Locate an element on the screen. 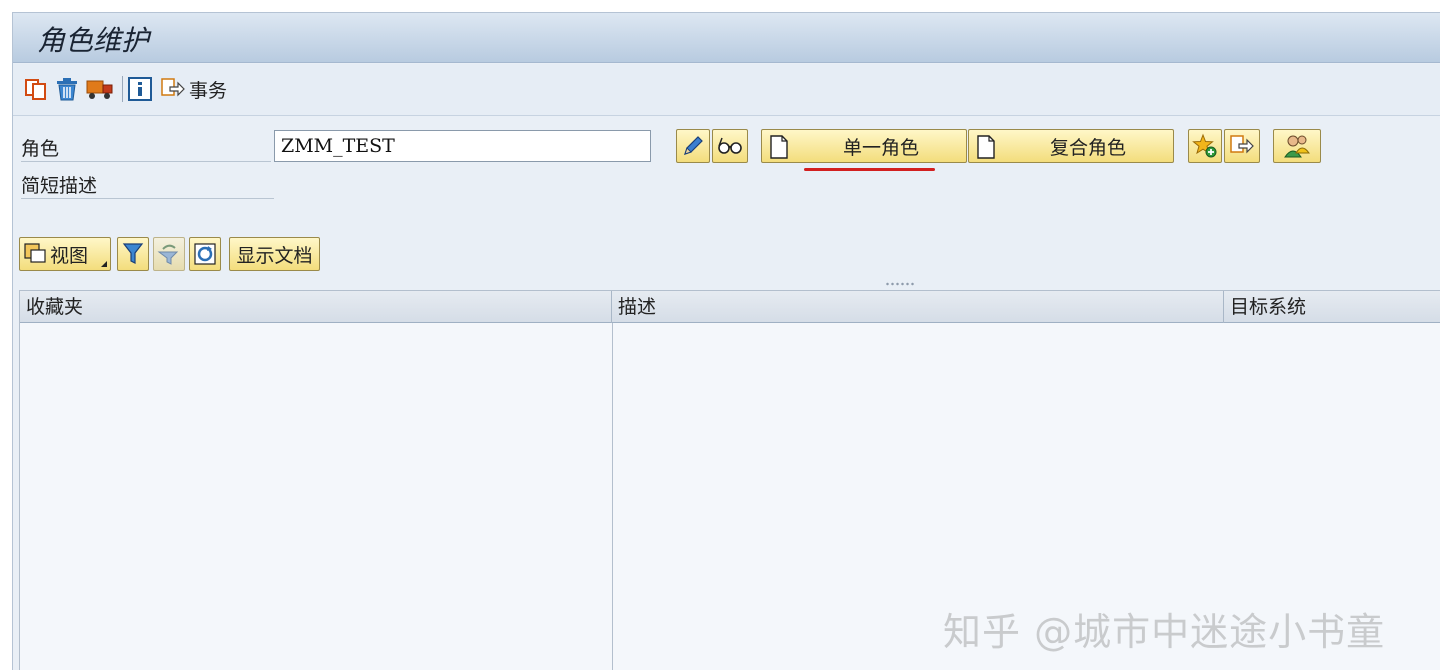 The image size is (1440, 670). view-dropdown-button: 视图 is located at coordinates (65, 254).